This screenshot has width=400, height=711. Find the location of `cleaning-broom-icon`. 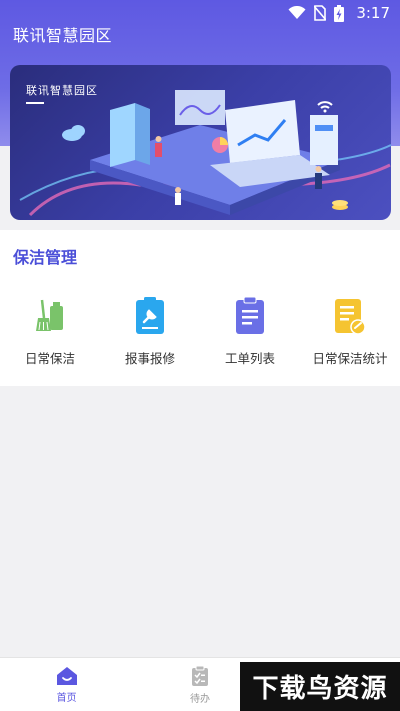

cleaning-broom-icon is located at coordinates (49, 315).